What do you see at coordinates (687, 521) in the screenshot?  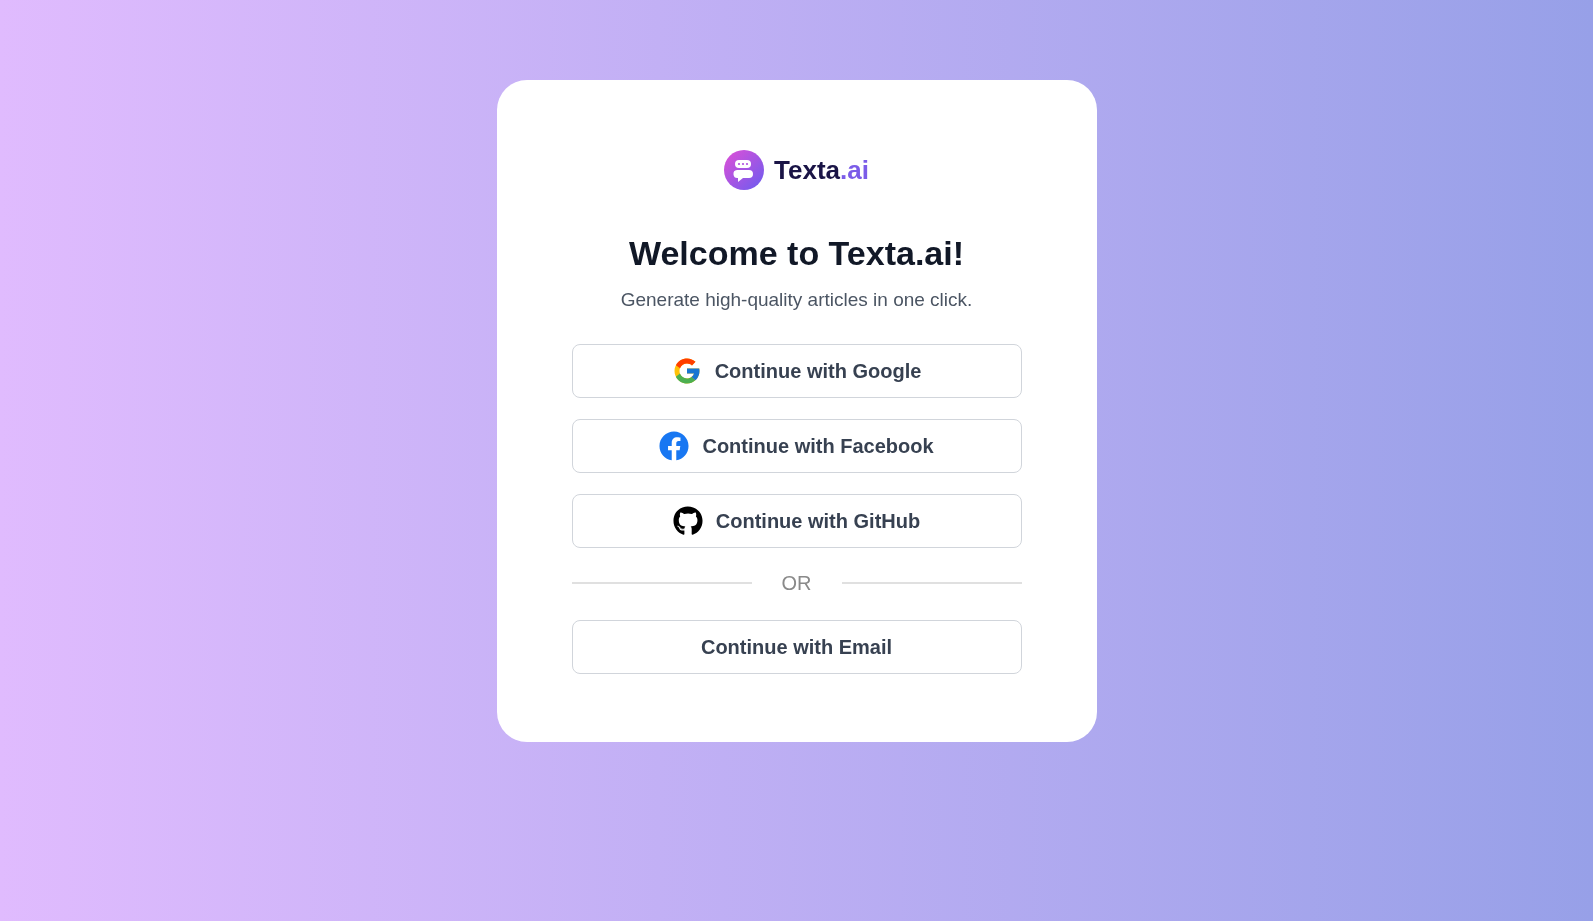 I see `octocat-icon` at bounding box center [687, 521].